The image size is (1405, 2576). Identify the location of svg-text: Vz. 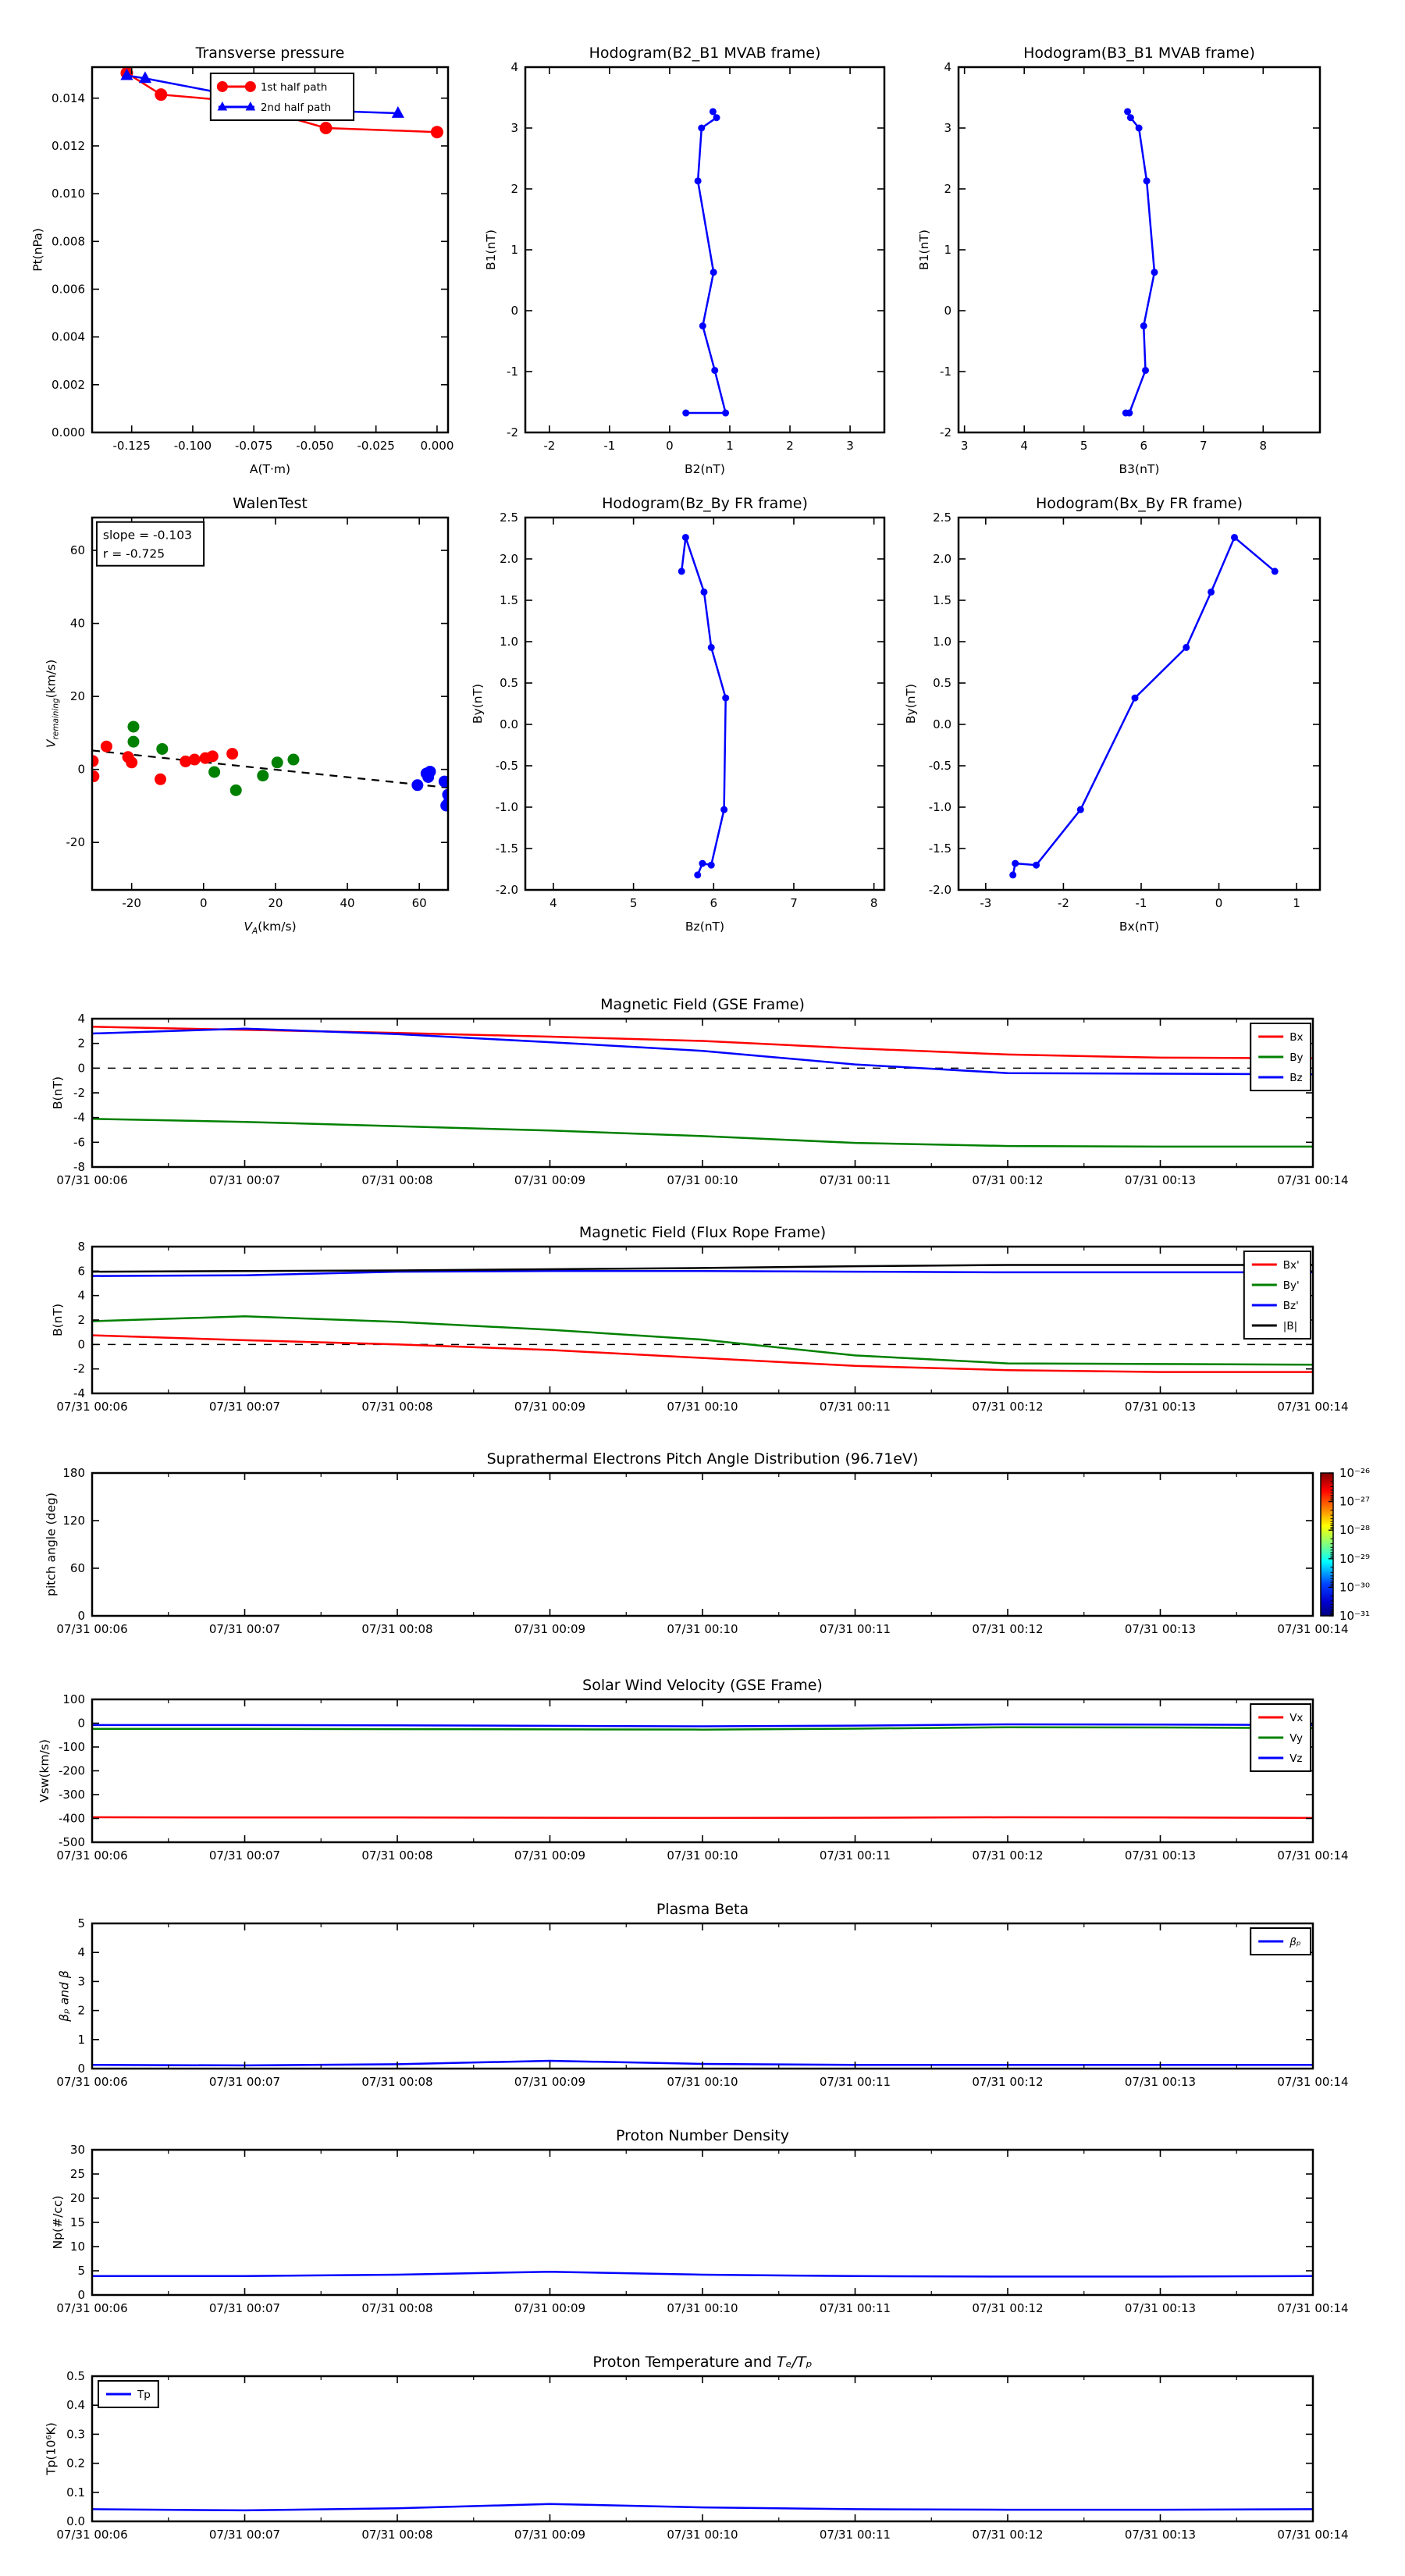
(1295, 1758).